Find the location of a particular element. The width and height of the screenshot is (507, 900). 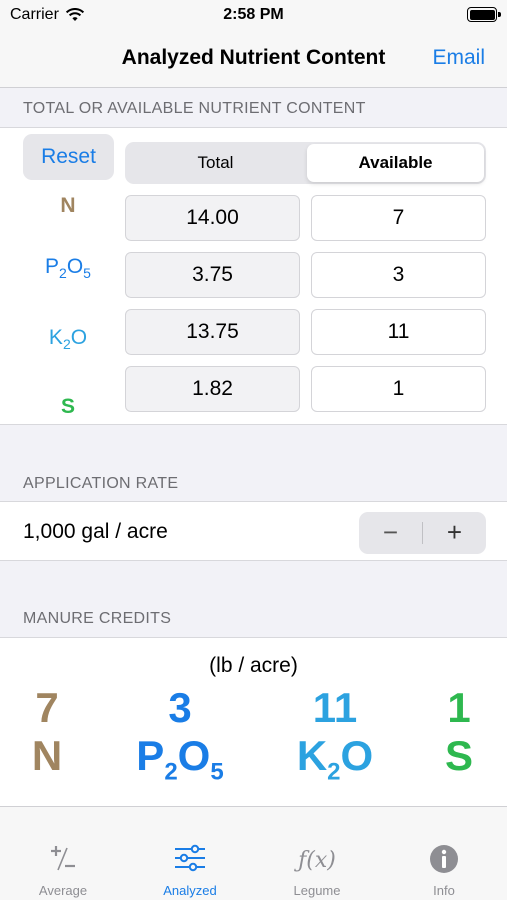

tab-legume: ƒ(x) Legume is located at coordinates (317, 853).